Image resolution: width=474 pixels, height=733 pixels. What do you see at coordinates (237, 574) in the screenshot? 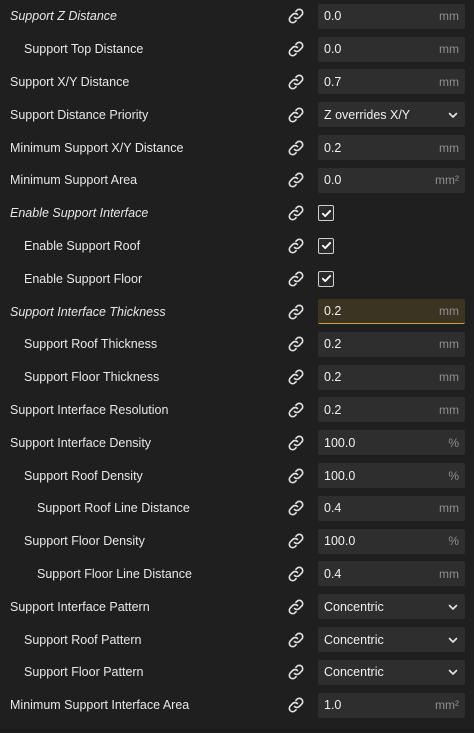
I see `setting-row-support-floor-line-distance: Support Floor Line Distance 0.4 mm` at bounding box center [237, 574].